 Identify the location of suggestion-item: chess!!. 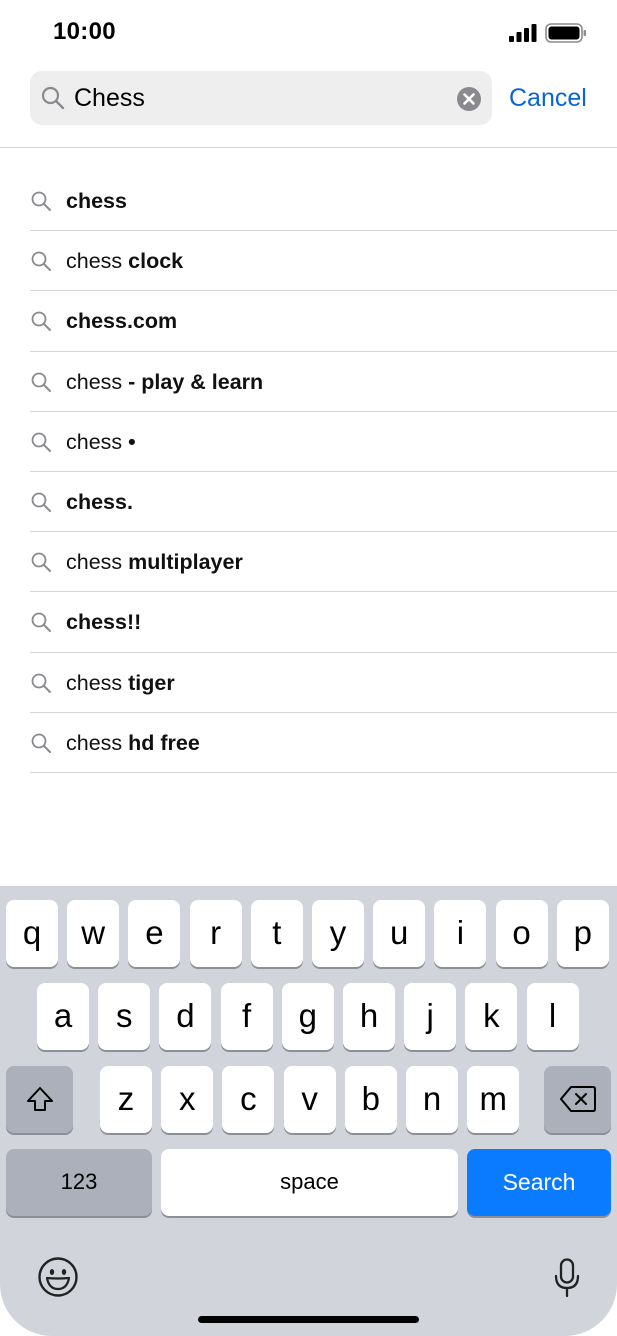
(308, 622).